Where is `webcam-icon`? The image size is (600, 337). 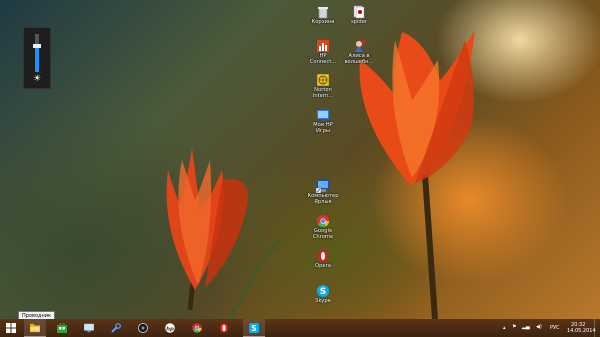
webcam-icon is located at coordinates (143, 328).